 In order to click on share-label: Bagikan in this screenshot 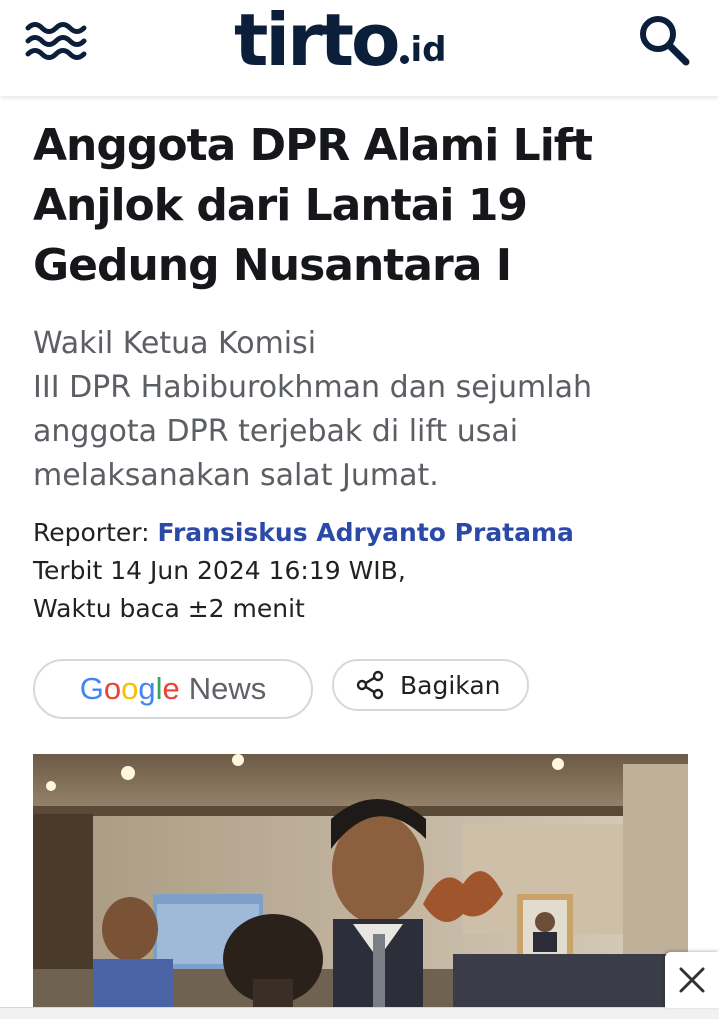, I will do `click(450, 685)`.